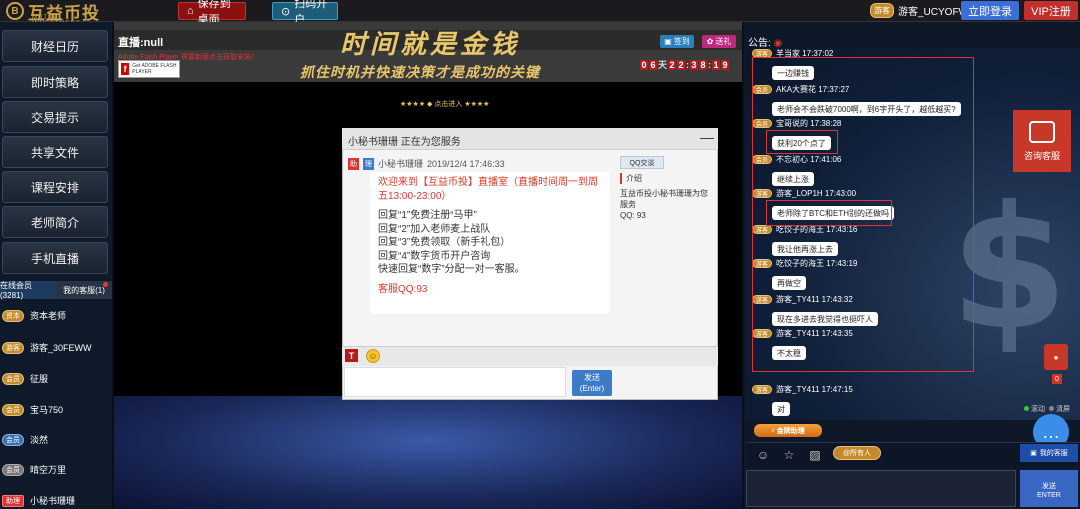 Image resolution: width=1080 pixels, height=509 pixels. I want to click on chat-sender-time: 游客_TY411 17:47:15, so click(814, 389).